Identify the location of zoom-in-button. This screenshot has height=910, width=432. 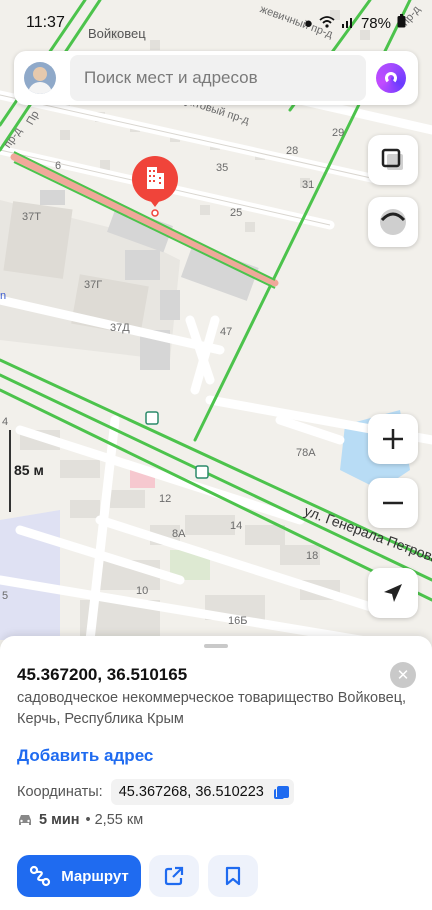
(393, 439).